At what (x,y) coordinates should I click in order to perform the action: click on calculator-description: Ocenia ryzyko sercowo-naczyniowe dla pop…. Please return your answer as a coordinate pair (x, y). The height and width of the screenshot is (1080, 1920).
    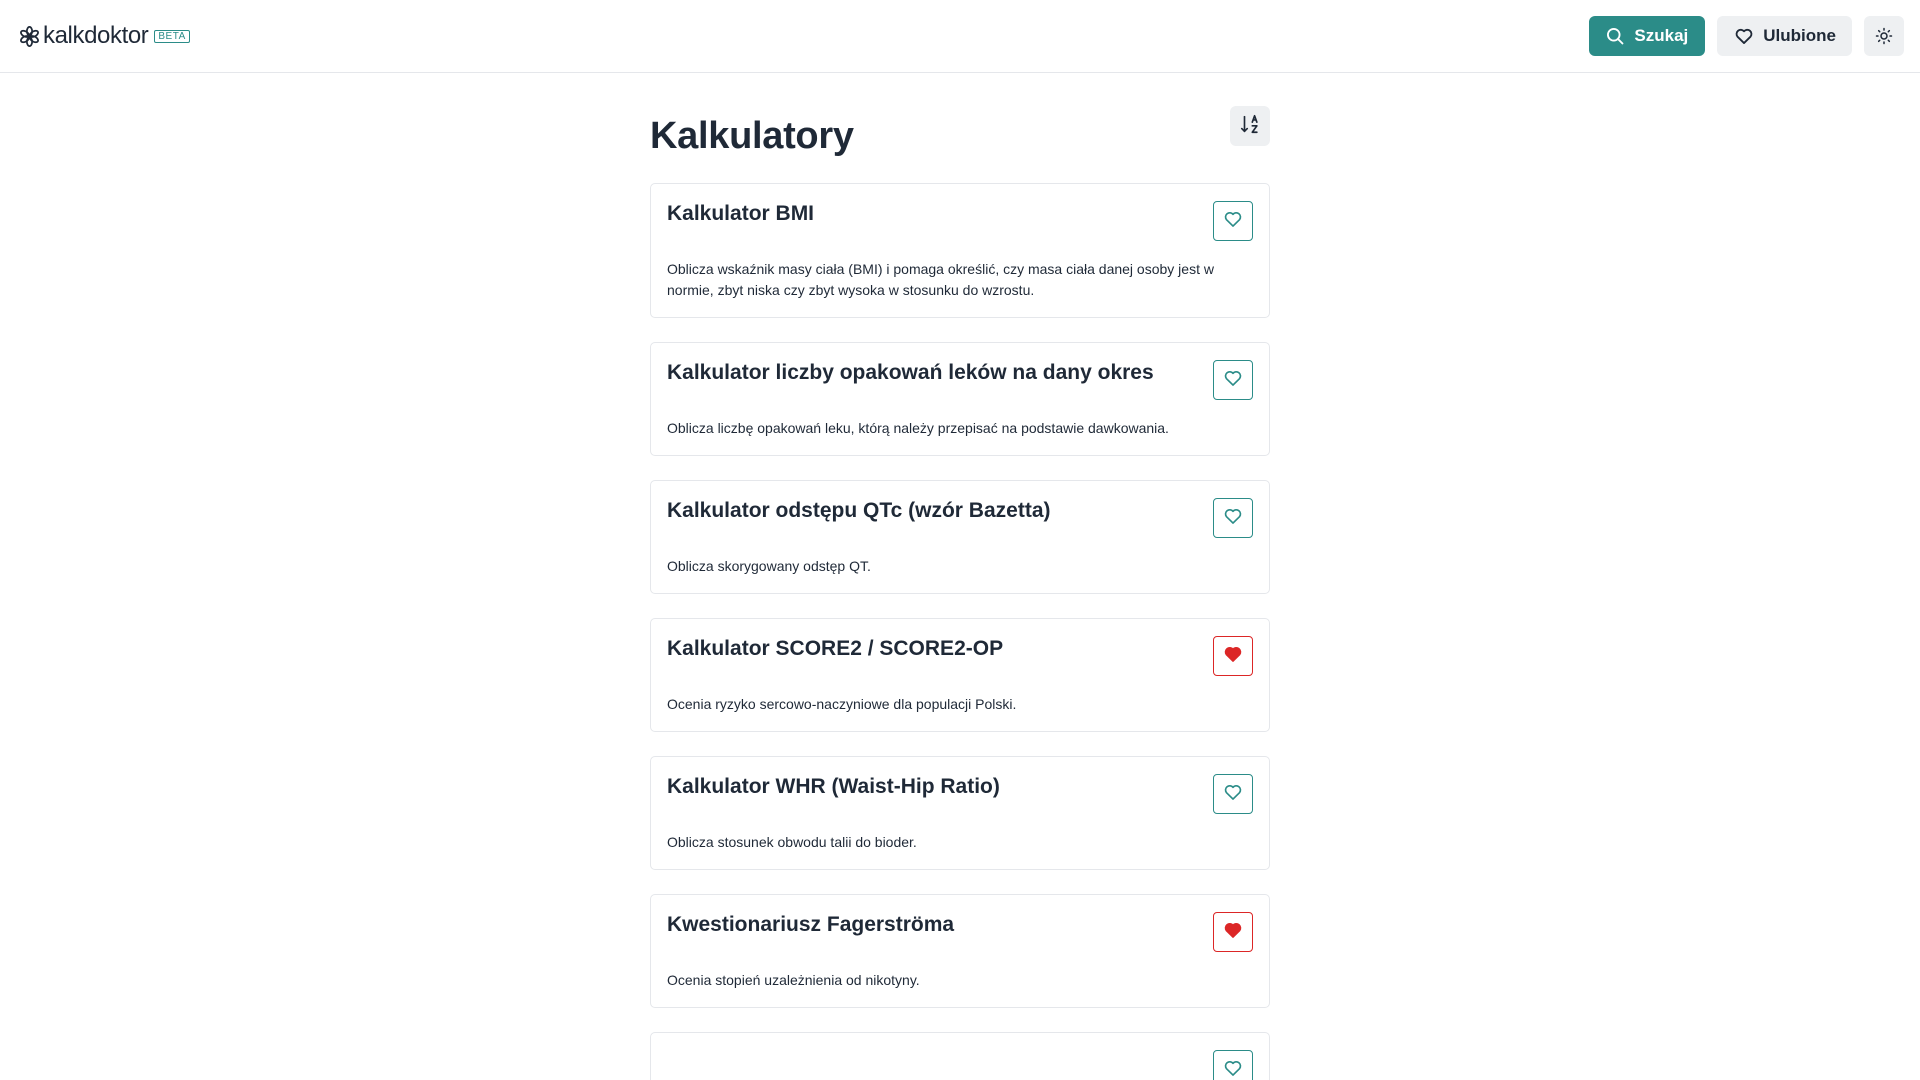
    Looking at the image, I should click on (842, 704).